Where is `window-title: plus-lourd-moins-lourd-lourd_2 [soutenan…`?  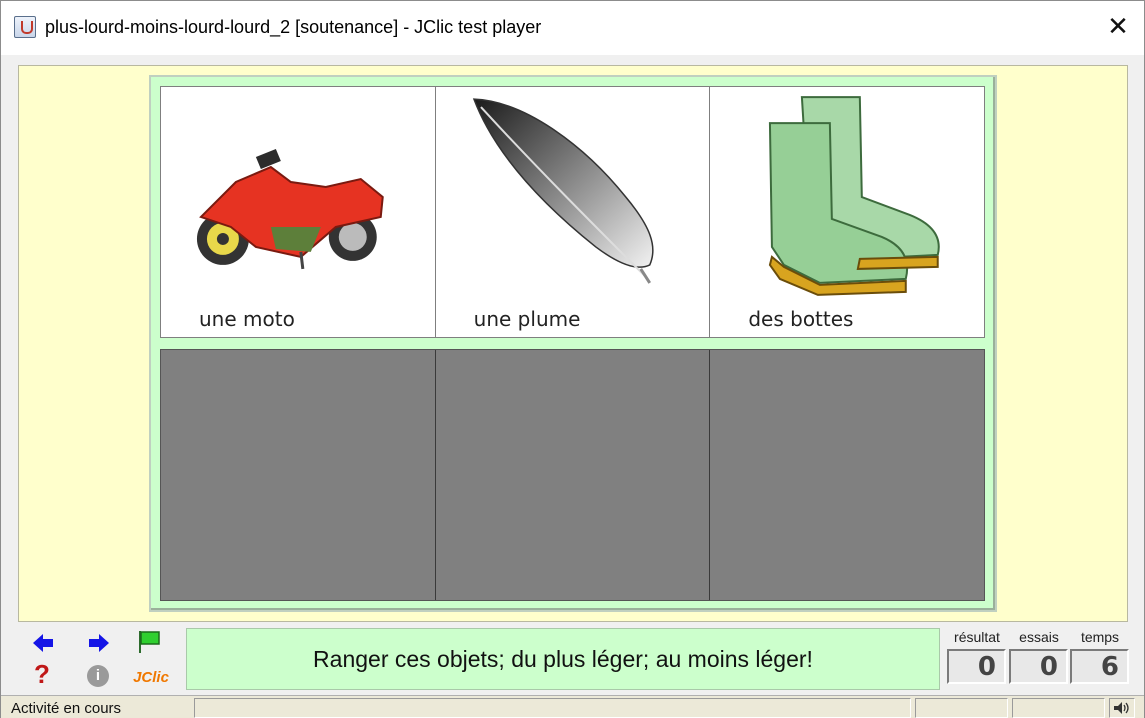 window-title: plus-lourd-moins-lourd-lourd_2 [soutenan… is located at coordinates (293, 27).